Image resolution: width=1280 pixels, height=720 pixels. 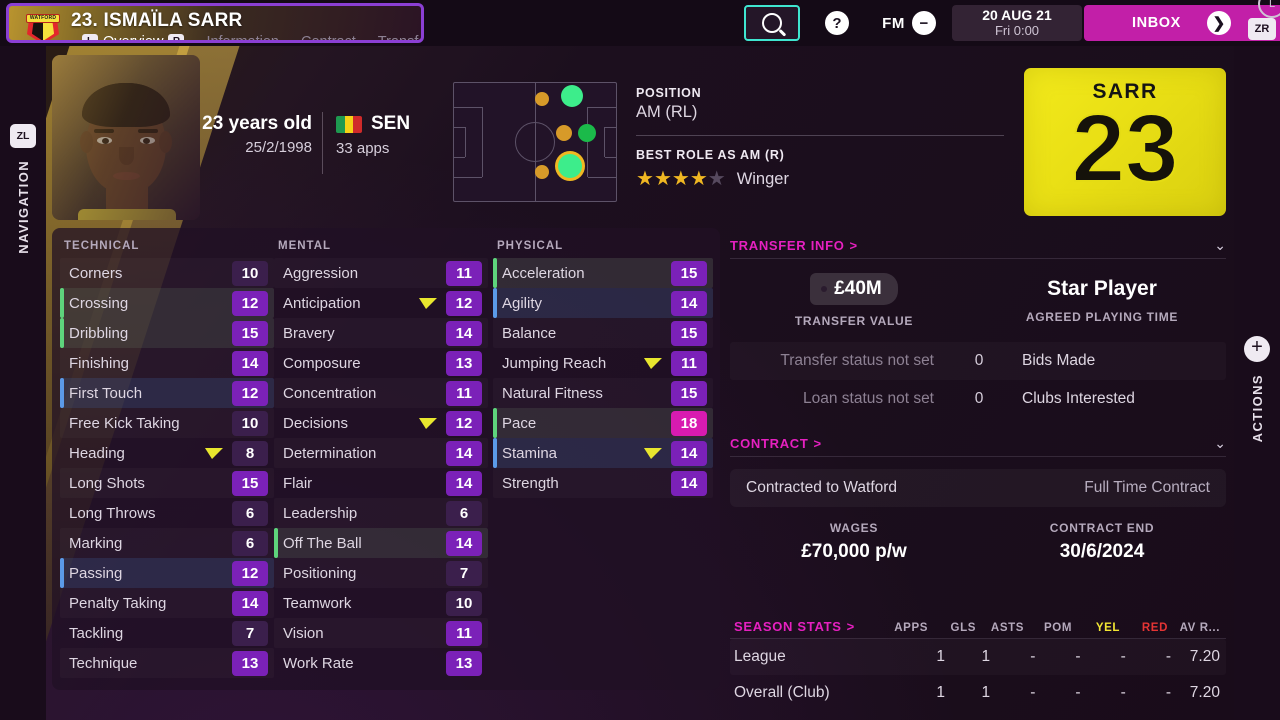 What do you see at coordinates (99, 363) in the screenshot?
I see `attribute-name: Finishing` at bounding box center [99, 363].